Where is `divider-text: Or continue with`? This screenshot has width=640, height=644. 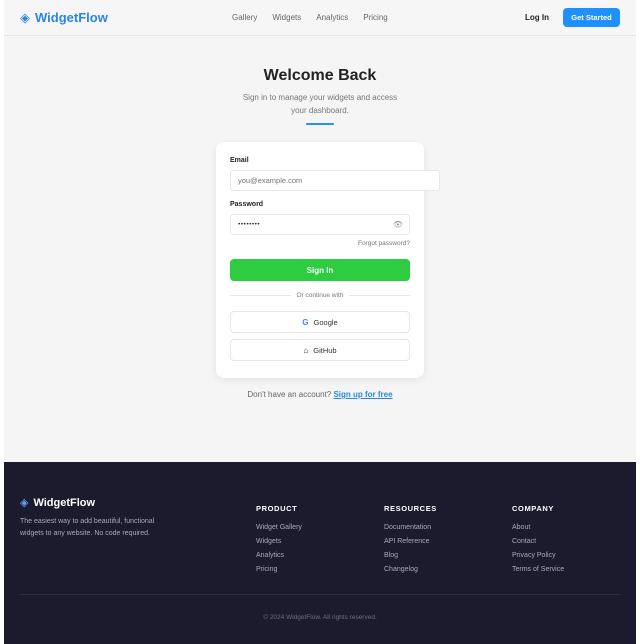 divider-text: Or continue with is located at coordinates (320, 295).